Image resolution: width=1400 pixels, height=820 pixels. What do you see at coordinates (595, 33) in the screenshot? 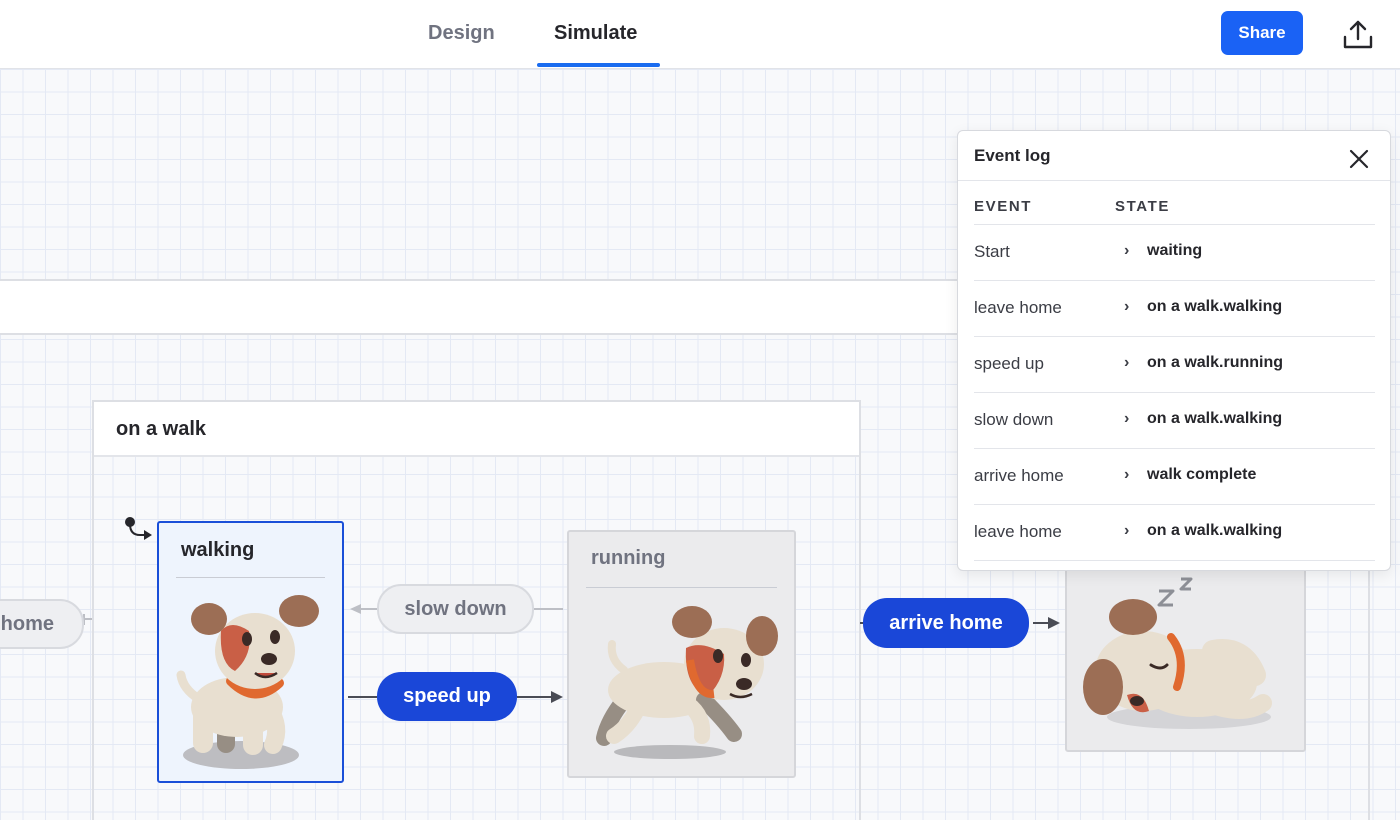
I see `tab-simulate: Simulate` at bounding box center [595, 33].